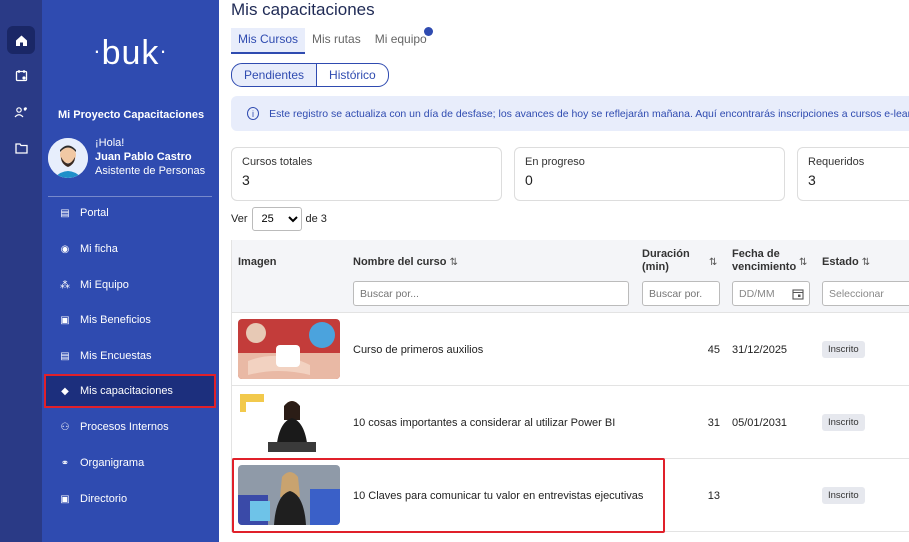  I want to click on per-page-select: 25, so click(276, 219).